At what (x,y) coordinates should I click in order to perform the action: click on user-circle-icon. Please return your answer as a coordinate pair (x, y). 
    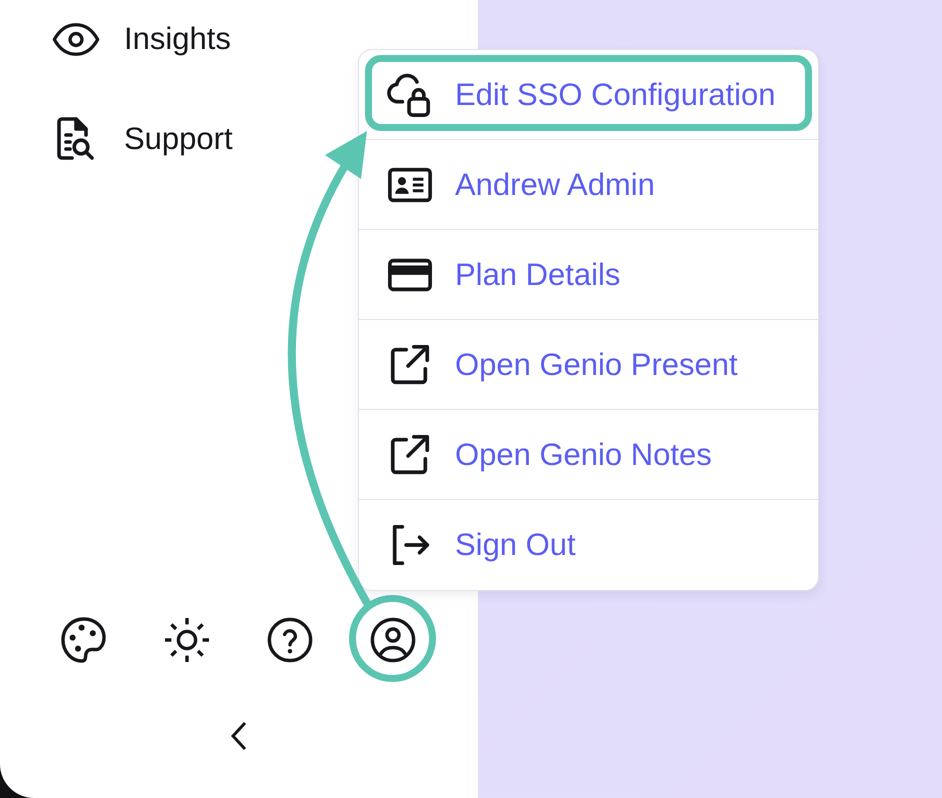
    Looking at the image, I should click on (393, 640).